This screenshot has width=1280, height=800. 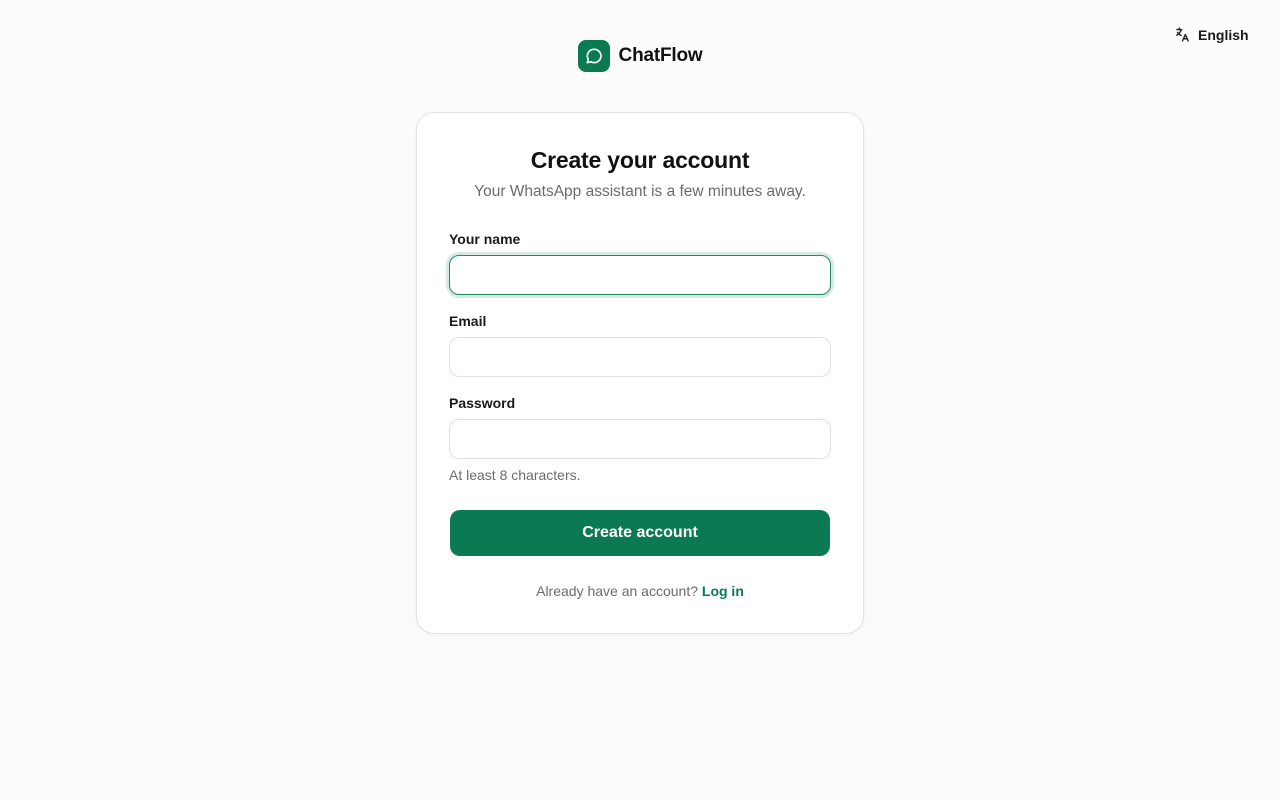 What do you see at coordinates (640, 533) in the screenshot?
I see `create-account-button: Create account` at bounding box center [640, 533].